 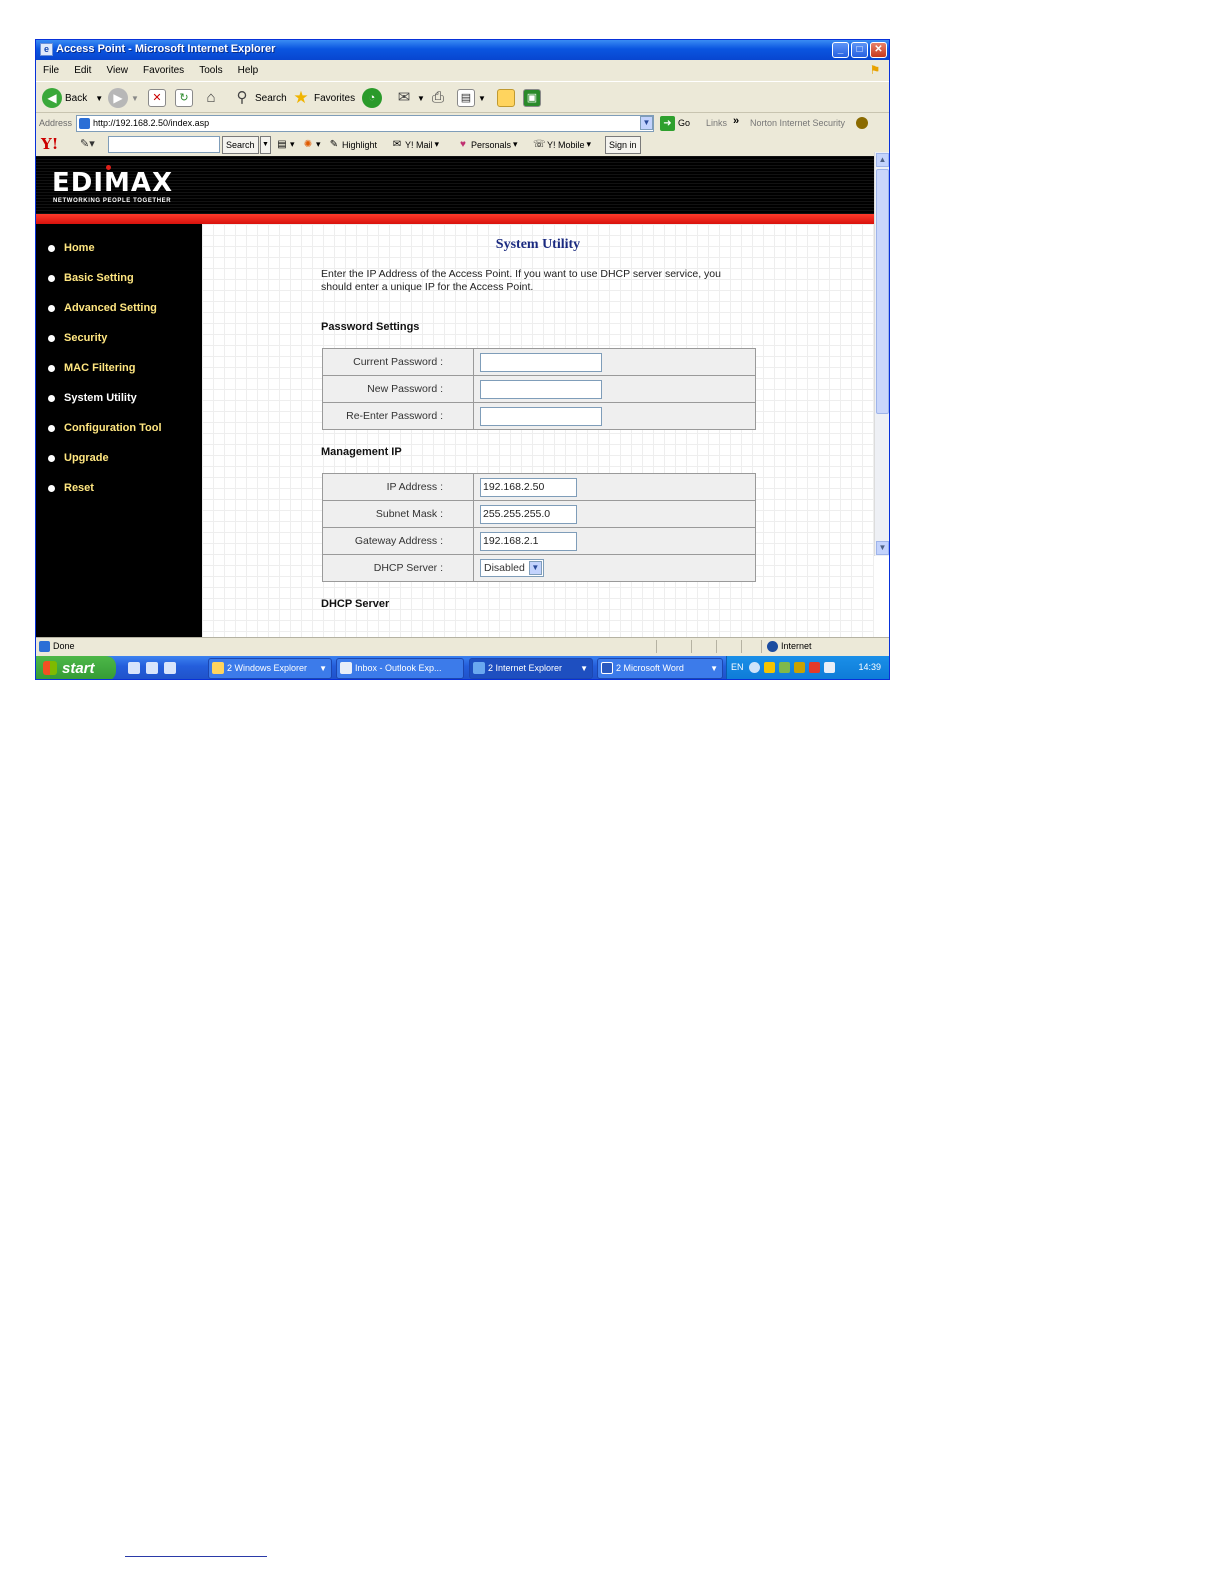 What do you see at coordinates (769, 667) in the screenshot?
I see `tray-warning-icon` at bounding box center [769, 667].